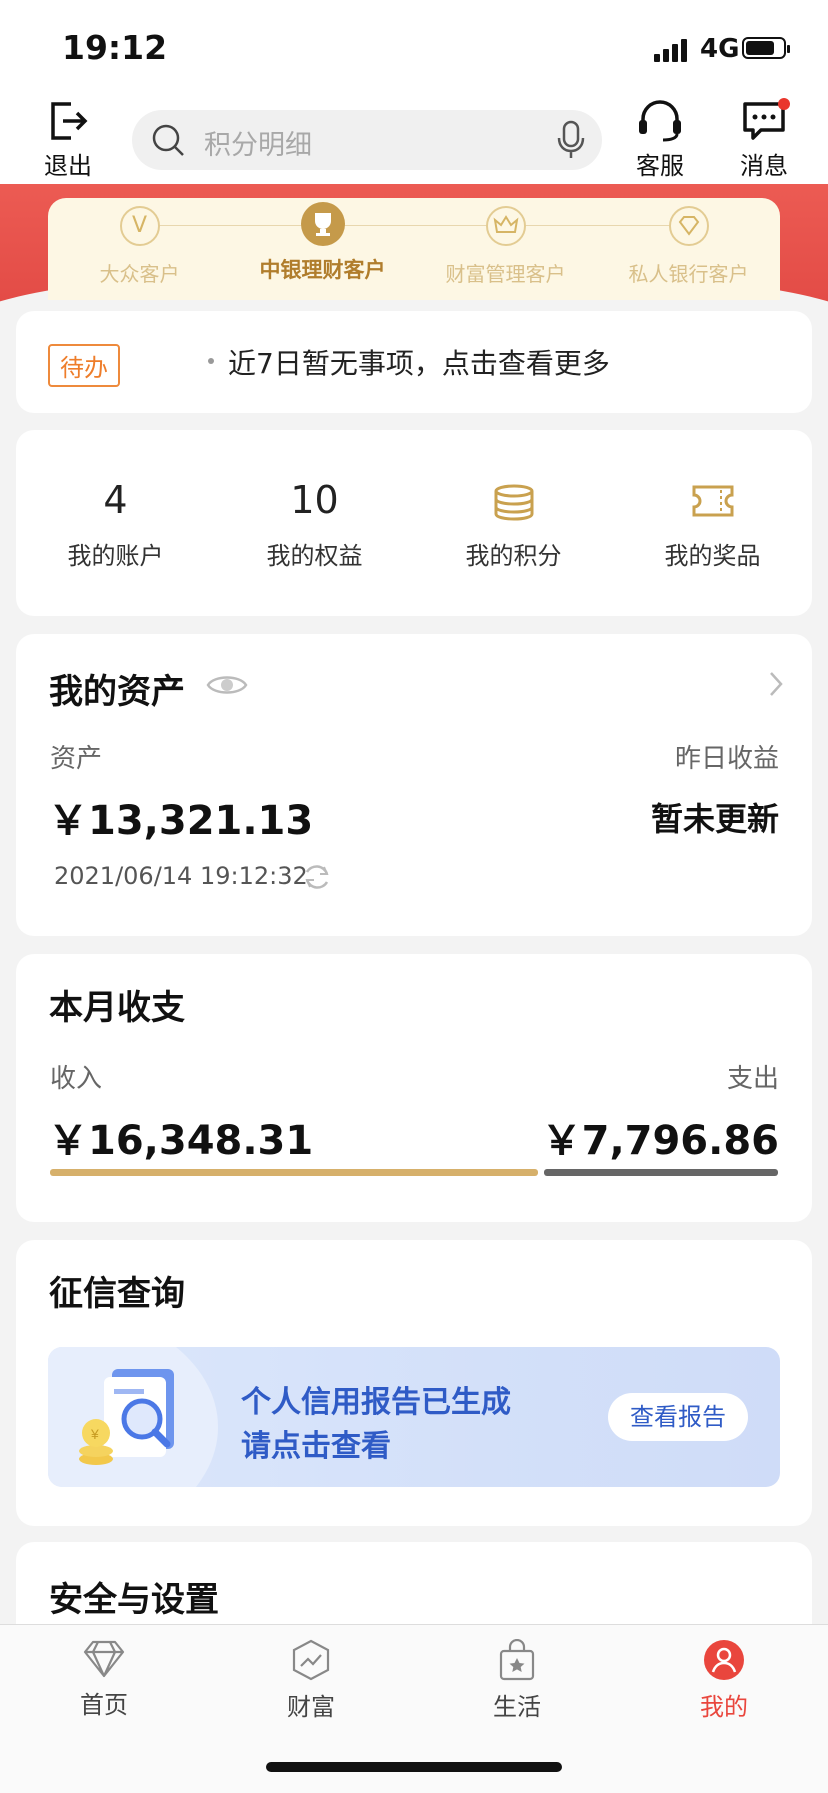  What do you see at coordinates (726, 759) in the screenshot?
I see `yesterday-label: 昨日收益` at bounding box center [726, 759].